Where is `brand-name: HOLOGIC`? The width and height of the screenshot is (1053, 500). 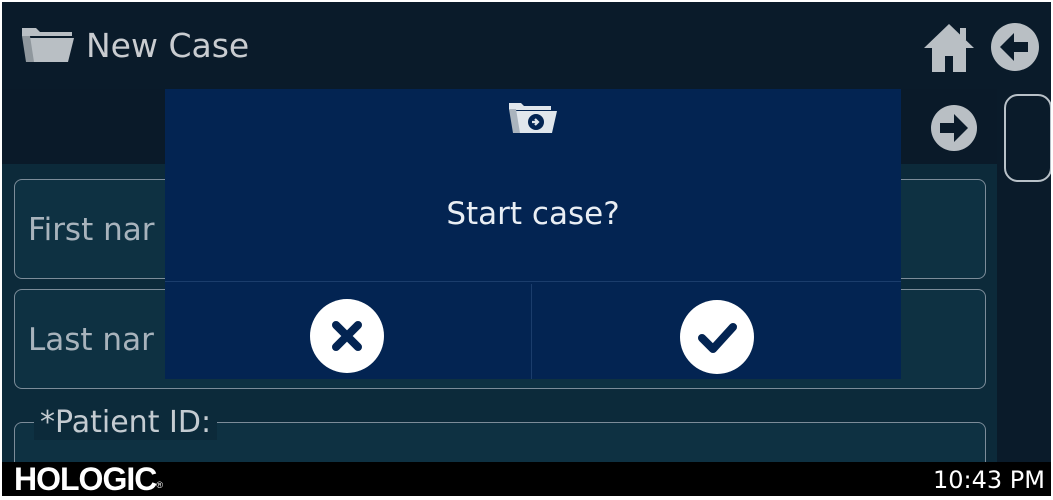 brand-name: HOLOGIC is located at coordinates (85, 478).